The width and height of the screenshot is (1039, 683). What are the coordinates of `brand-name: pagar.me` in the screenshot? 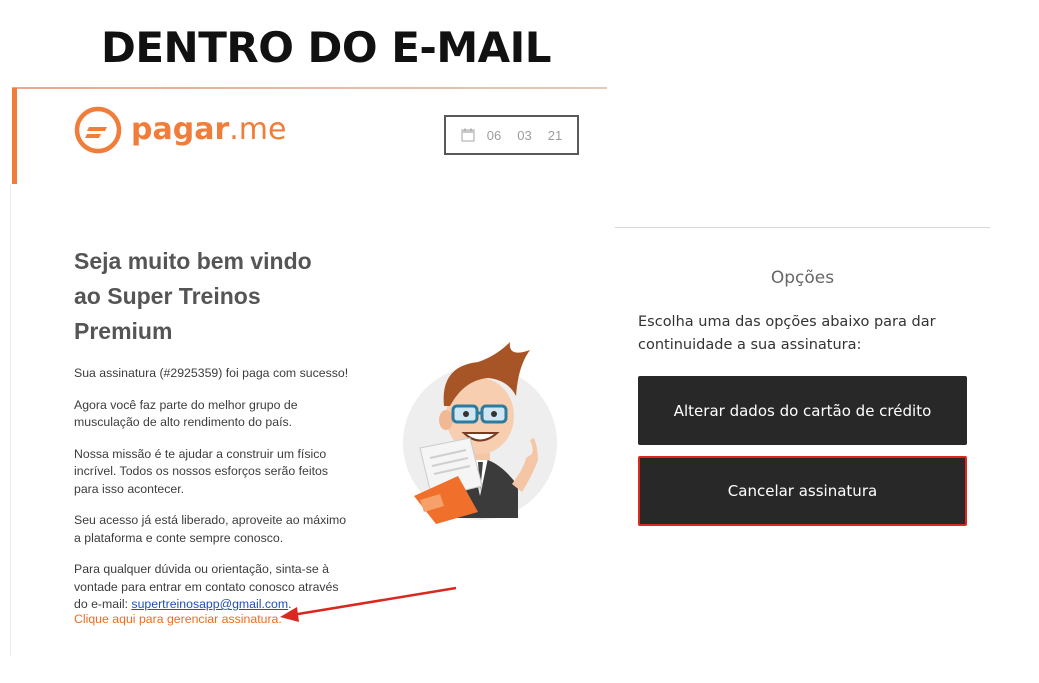 It's located at (208, 130).